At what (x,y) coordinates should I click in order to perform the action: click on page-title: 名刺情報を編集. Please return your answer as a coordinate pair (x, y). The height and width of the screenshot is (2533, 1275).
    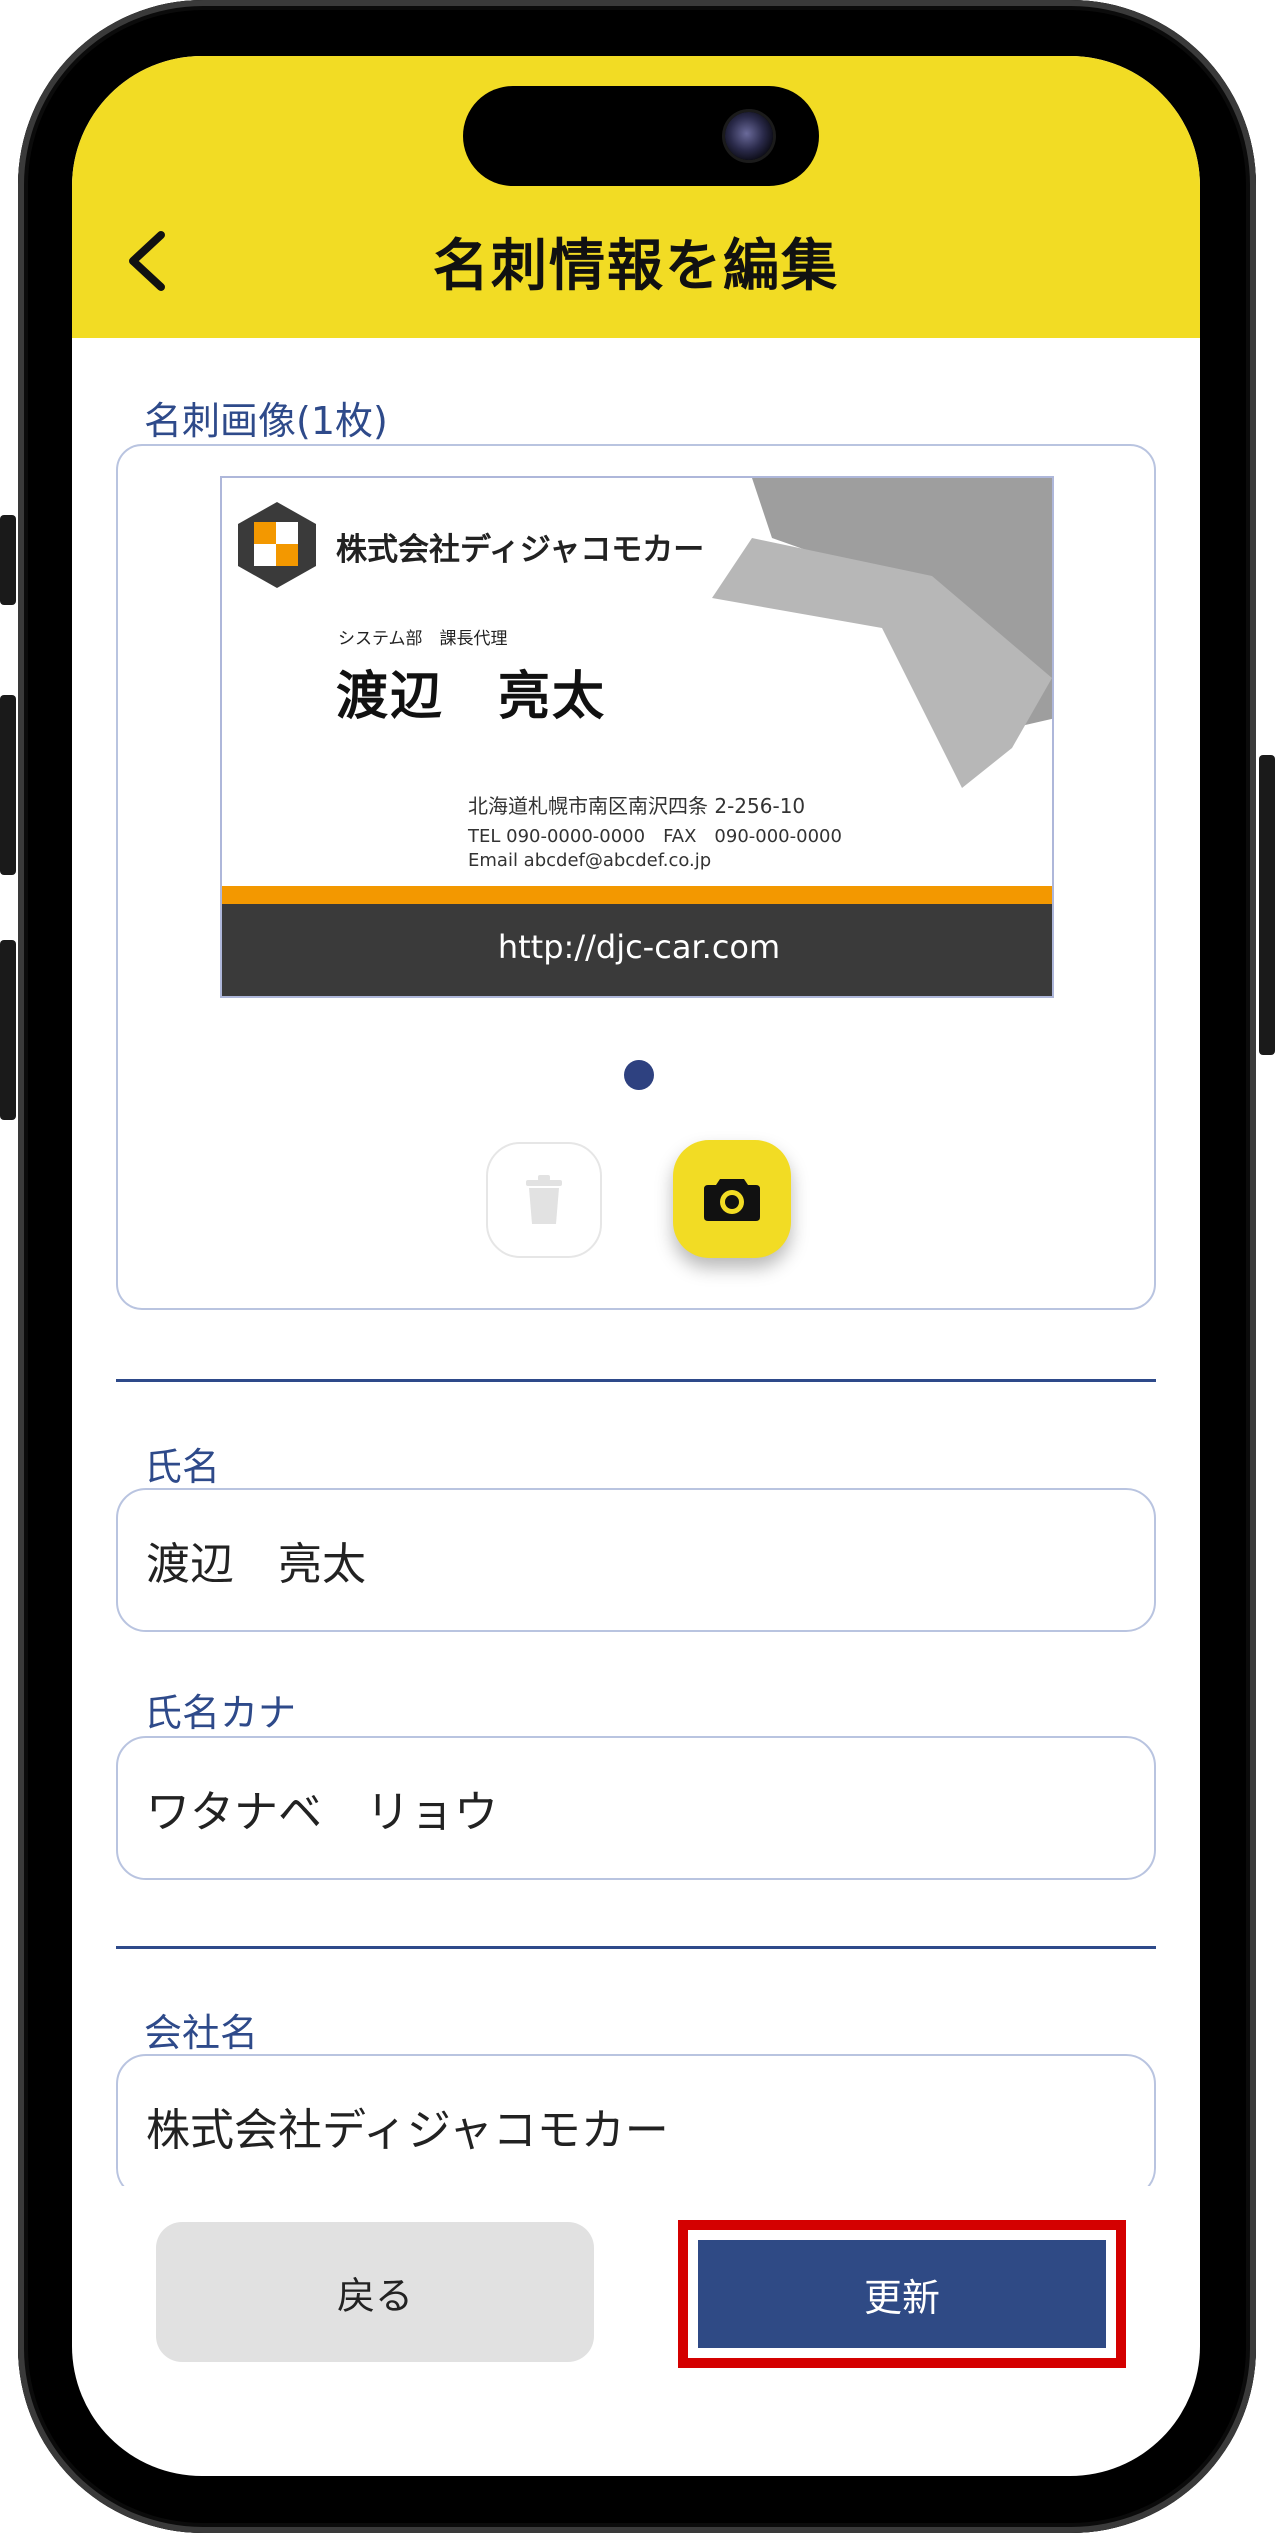
    Looking at the image, I should click on (636, 266).